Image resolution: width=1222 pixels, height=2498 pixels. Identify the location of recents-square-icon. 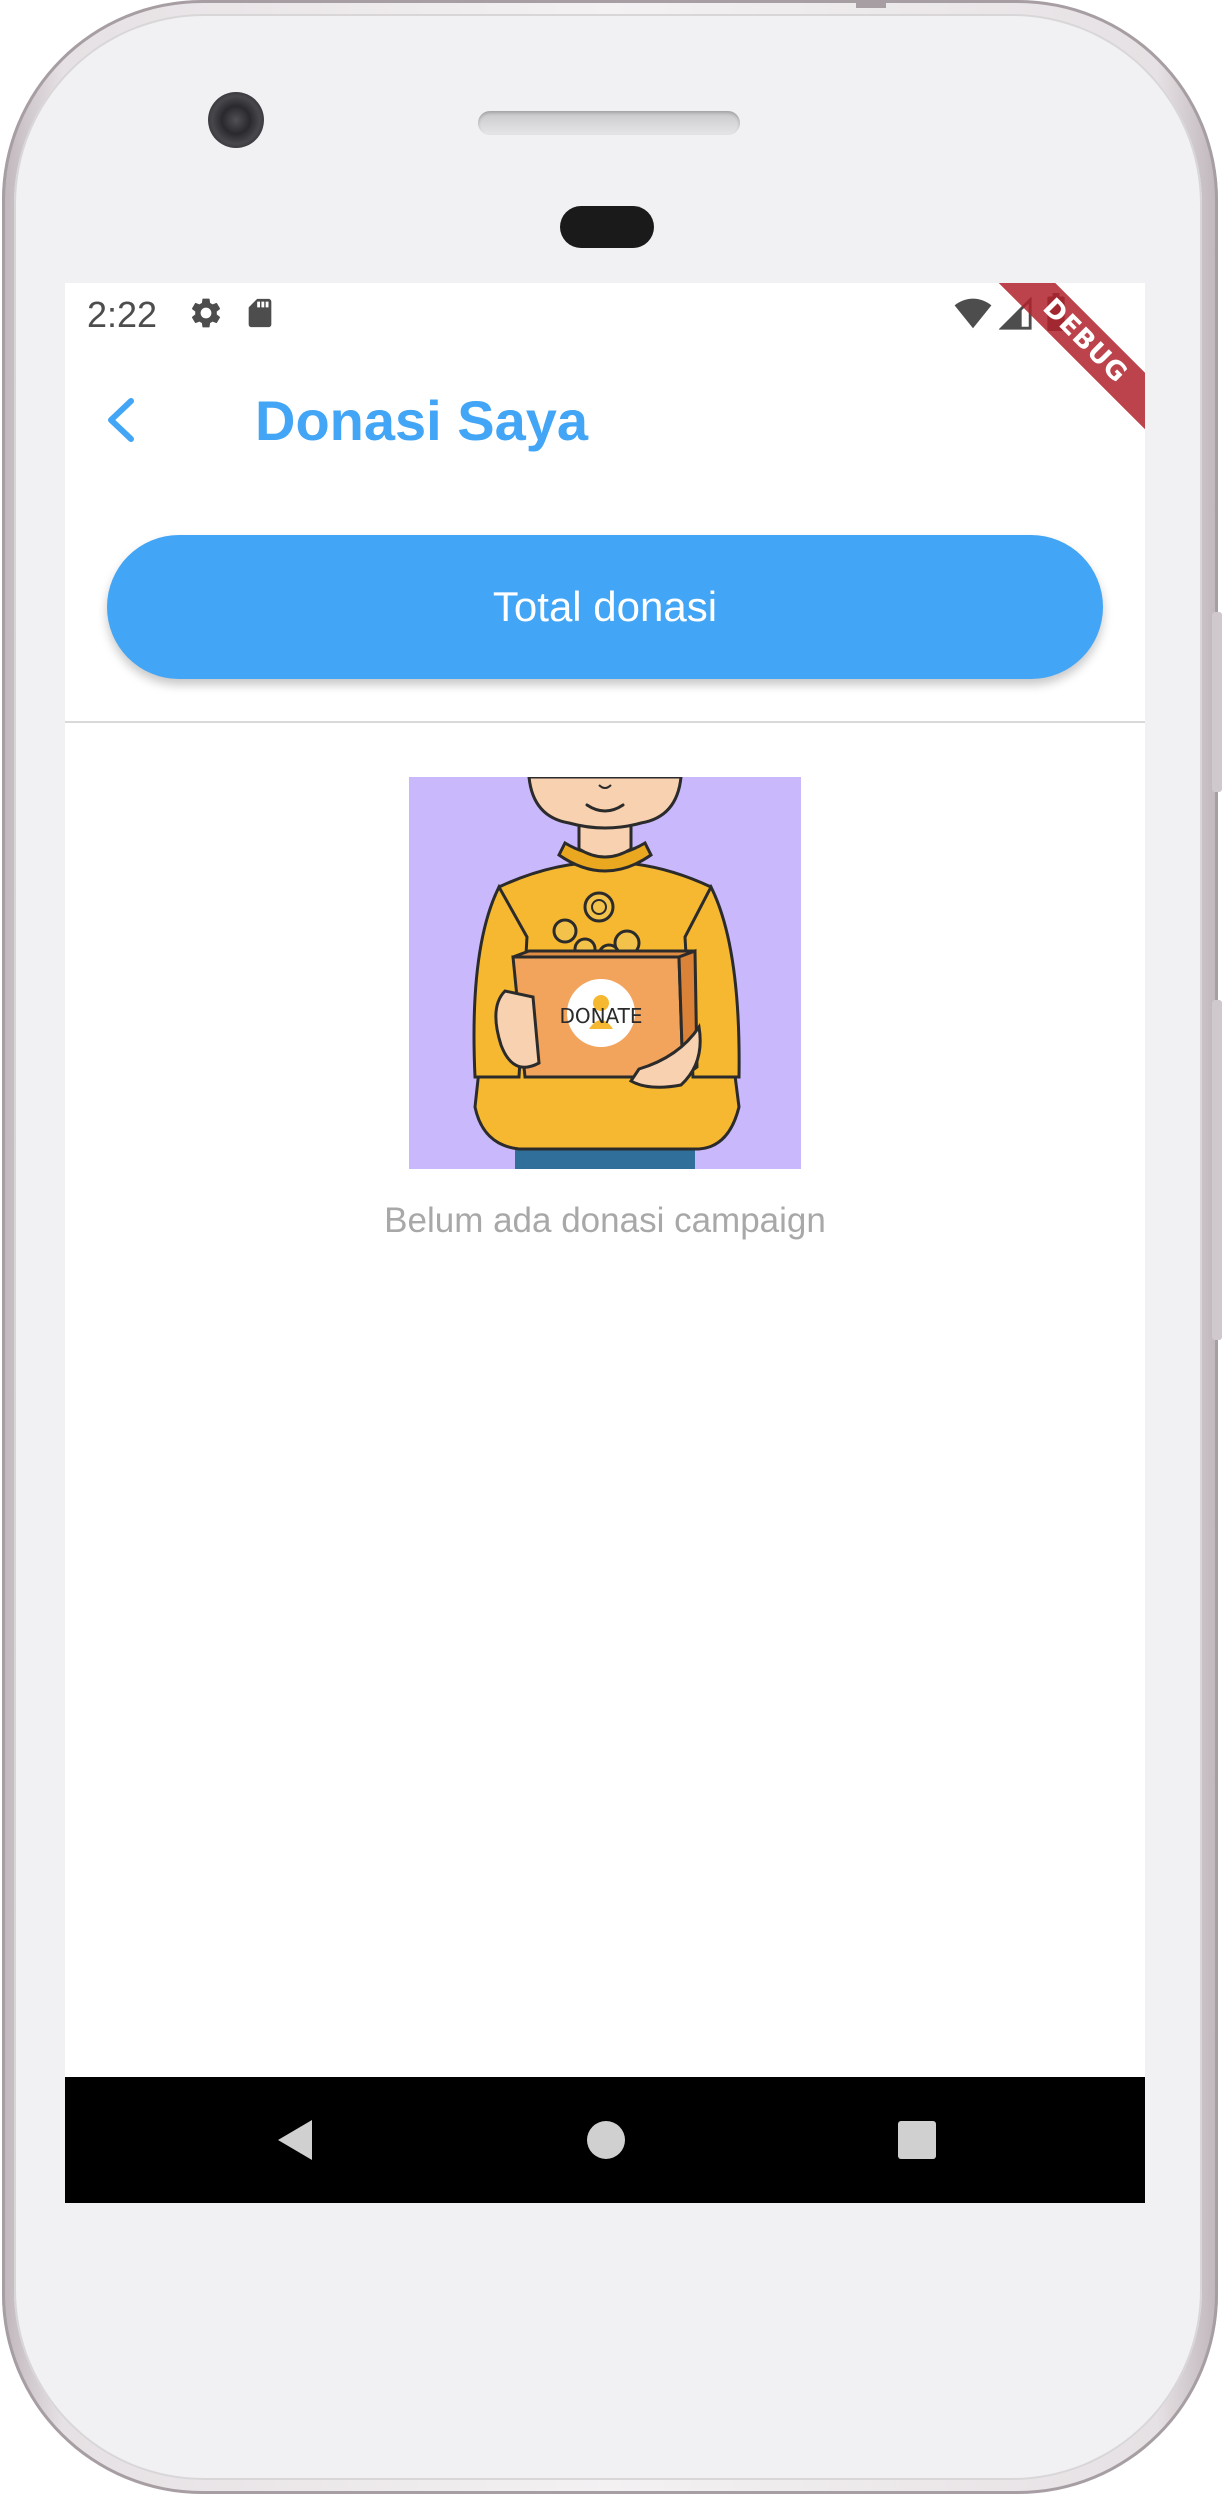
(917, 2142).